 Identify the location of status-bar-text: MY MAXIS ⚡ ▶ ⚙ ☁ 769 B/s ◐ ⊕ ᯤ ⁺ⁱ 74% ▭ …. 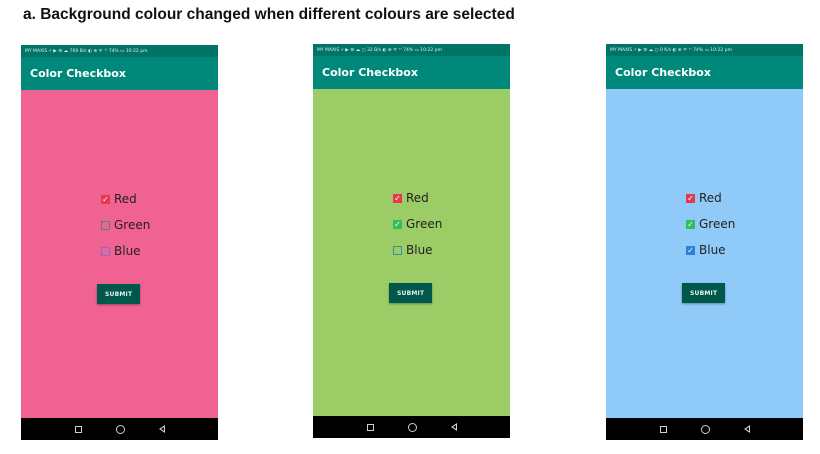
(86, 51).